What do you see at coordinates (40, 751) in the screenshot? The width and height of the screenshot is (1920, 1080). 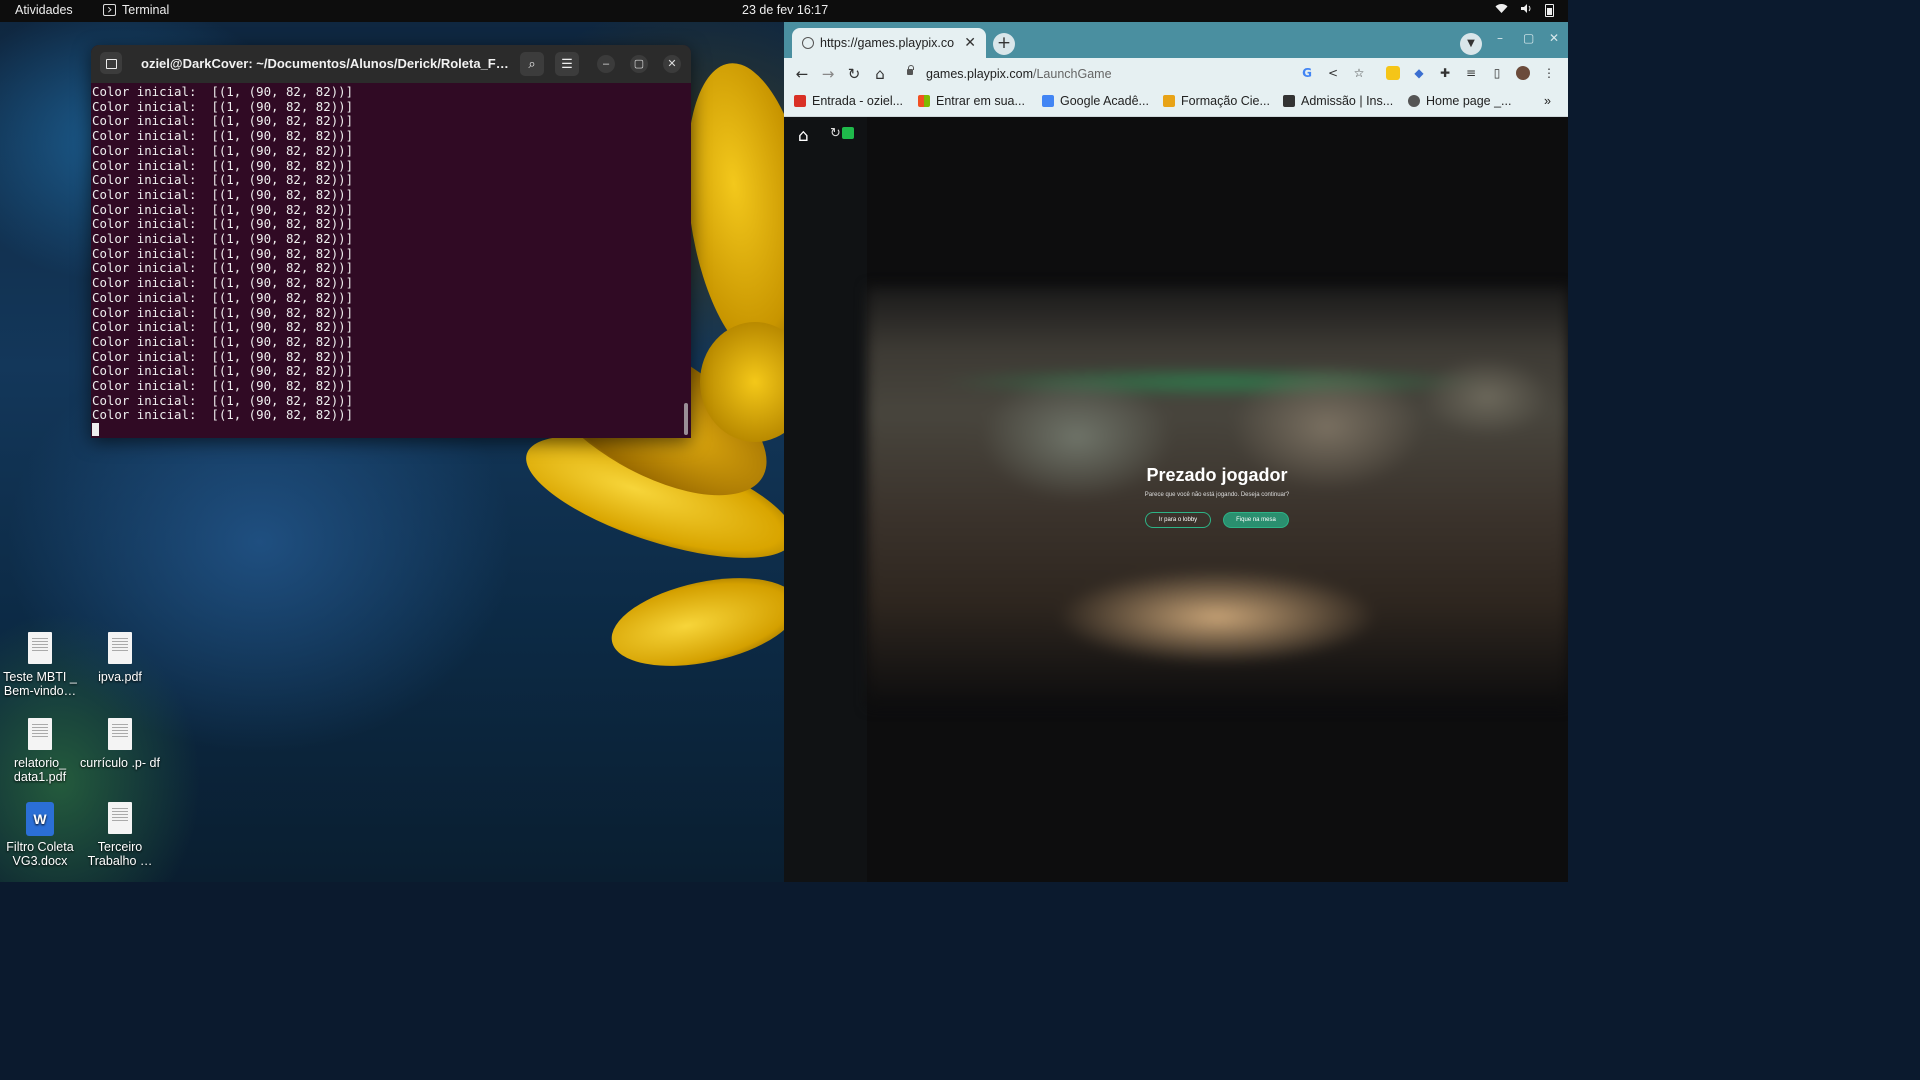 I see `desktop-file-relatorio: relatorio_ data1.pdf` at bounding box center [40, 751].